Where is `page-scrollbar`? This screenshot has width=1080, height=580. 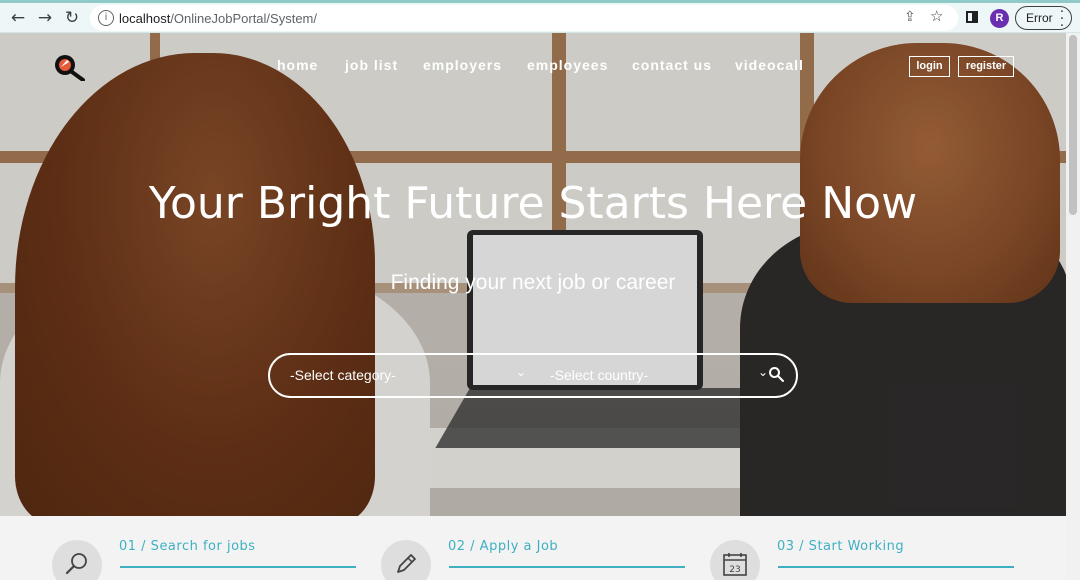 page-scrollbar is located at coordinates (1073, 306).